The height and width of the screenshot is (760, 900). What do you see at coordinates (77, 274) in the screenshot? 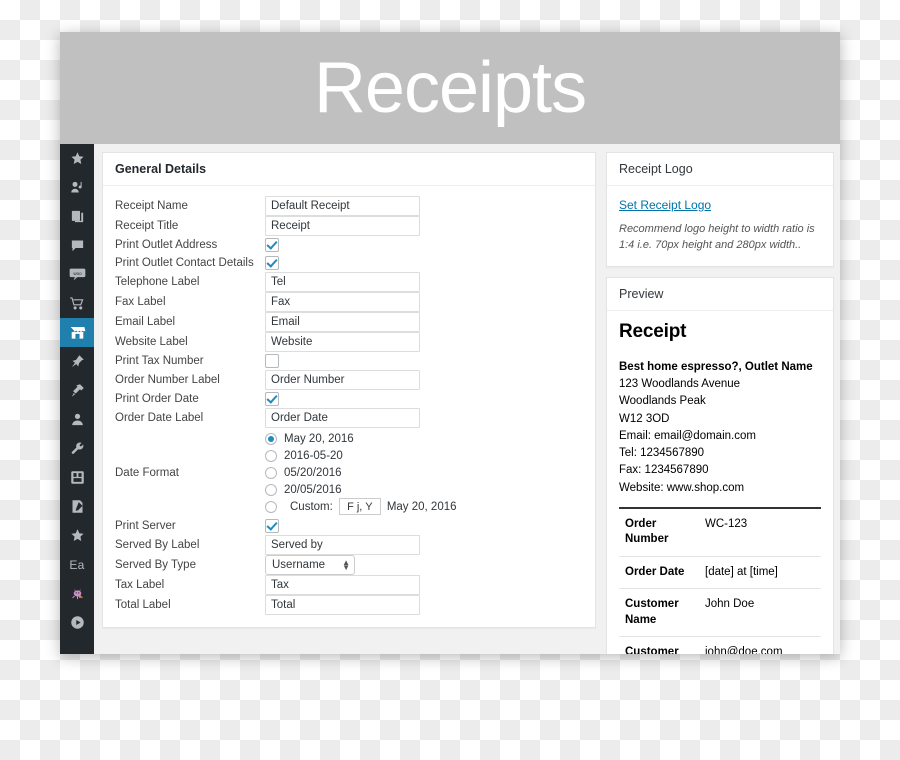
I see `sidebar-item-woocommerce: woo` at bounding box center [77, 274].